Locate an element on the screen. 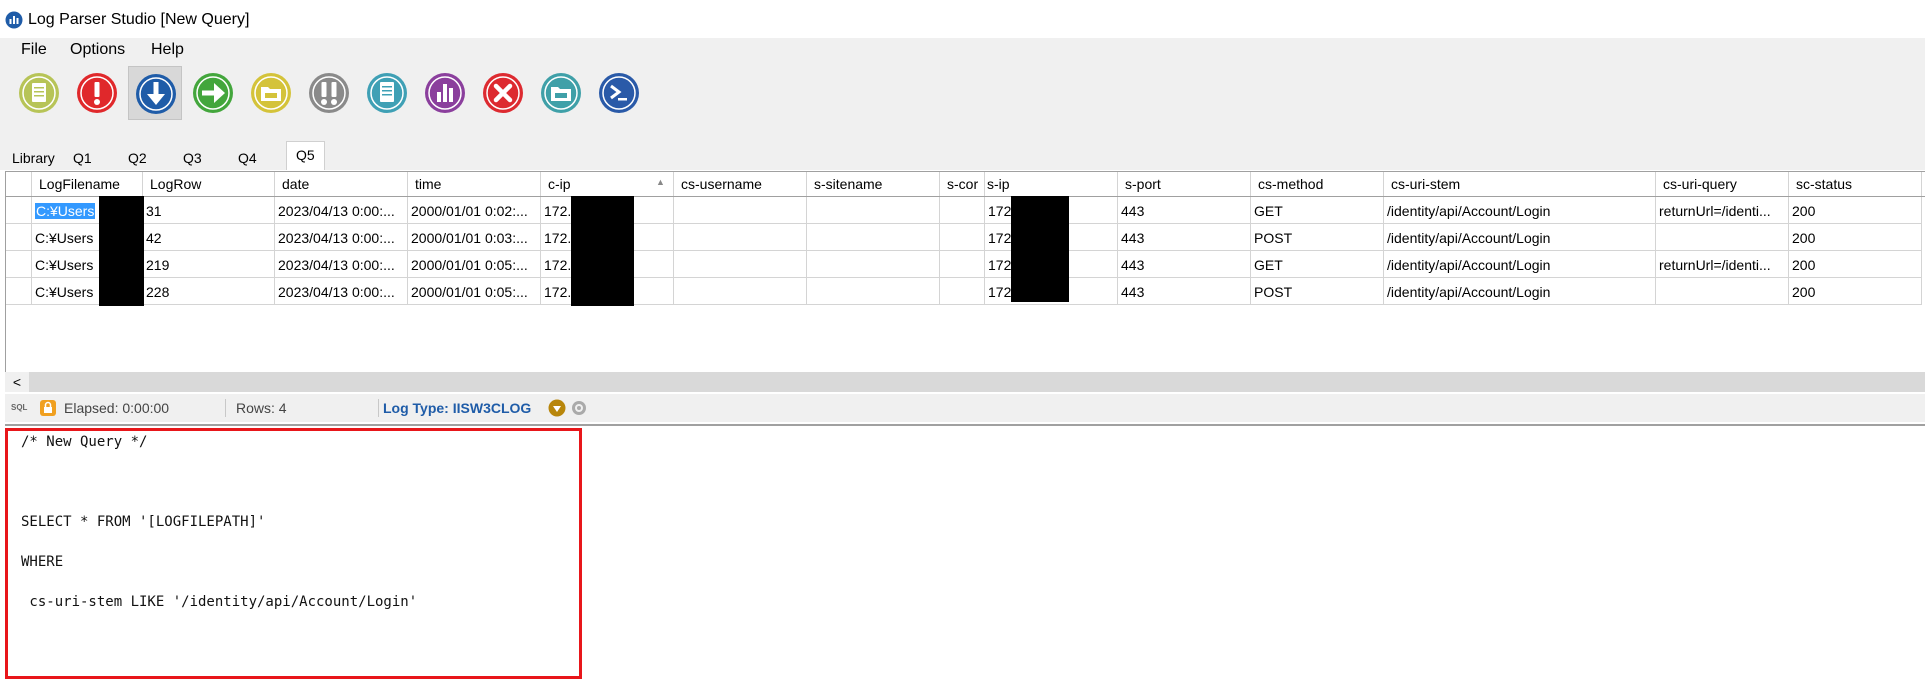  column-header-sc-status: sc-status is located at coordinates (1855, 184).